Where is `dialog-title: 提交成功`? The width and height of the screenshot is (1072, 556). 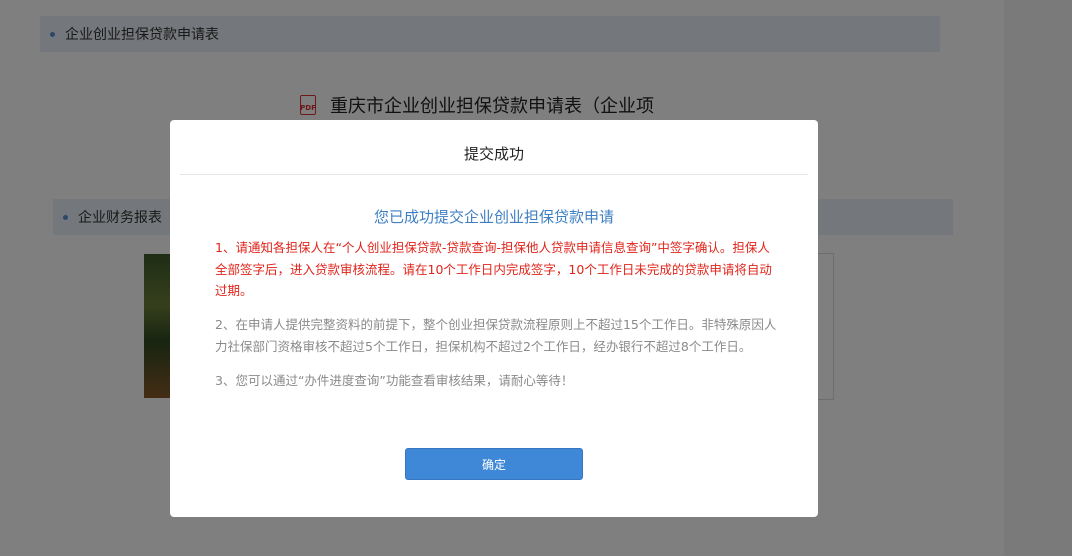 dialog-title: 提交成功 is located at coordinates (493, 154).